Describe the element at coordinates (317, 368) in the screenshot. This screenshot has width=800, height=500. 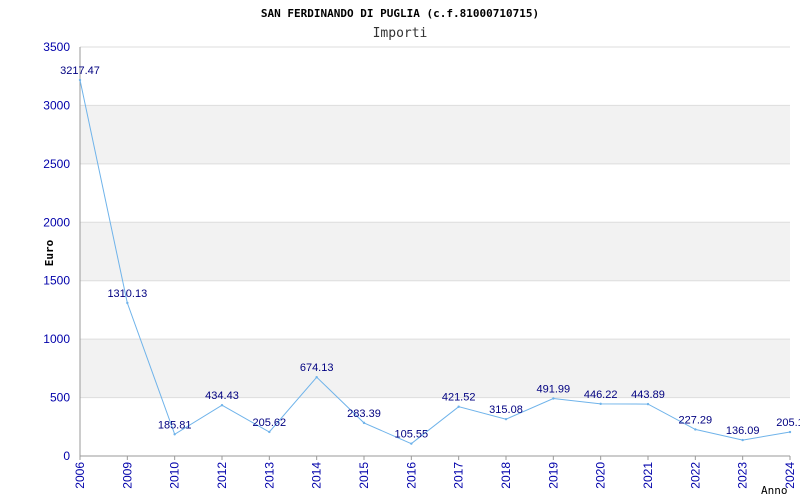
I see `data-label: 674.13` at that location.